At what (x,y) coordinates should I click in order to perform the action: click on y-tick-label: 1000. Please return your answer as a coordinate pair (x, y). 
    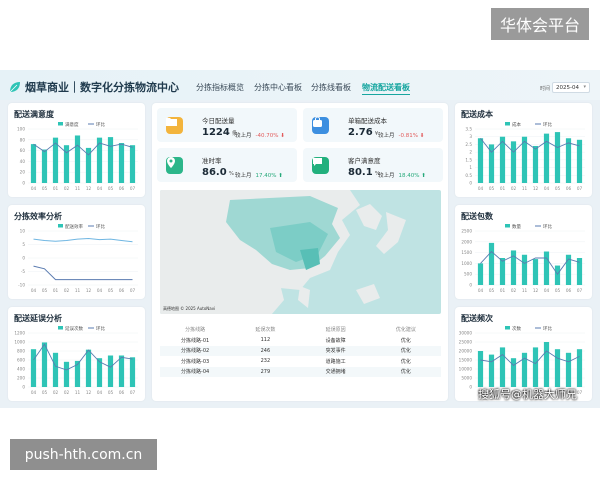
    Looking at the image, I should click on (466, 263).